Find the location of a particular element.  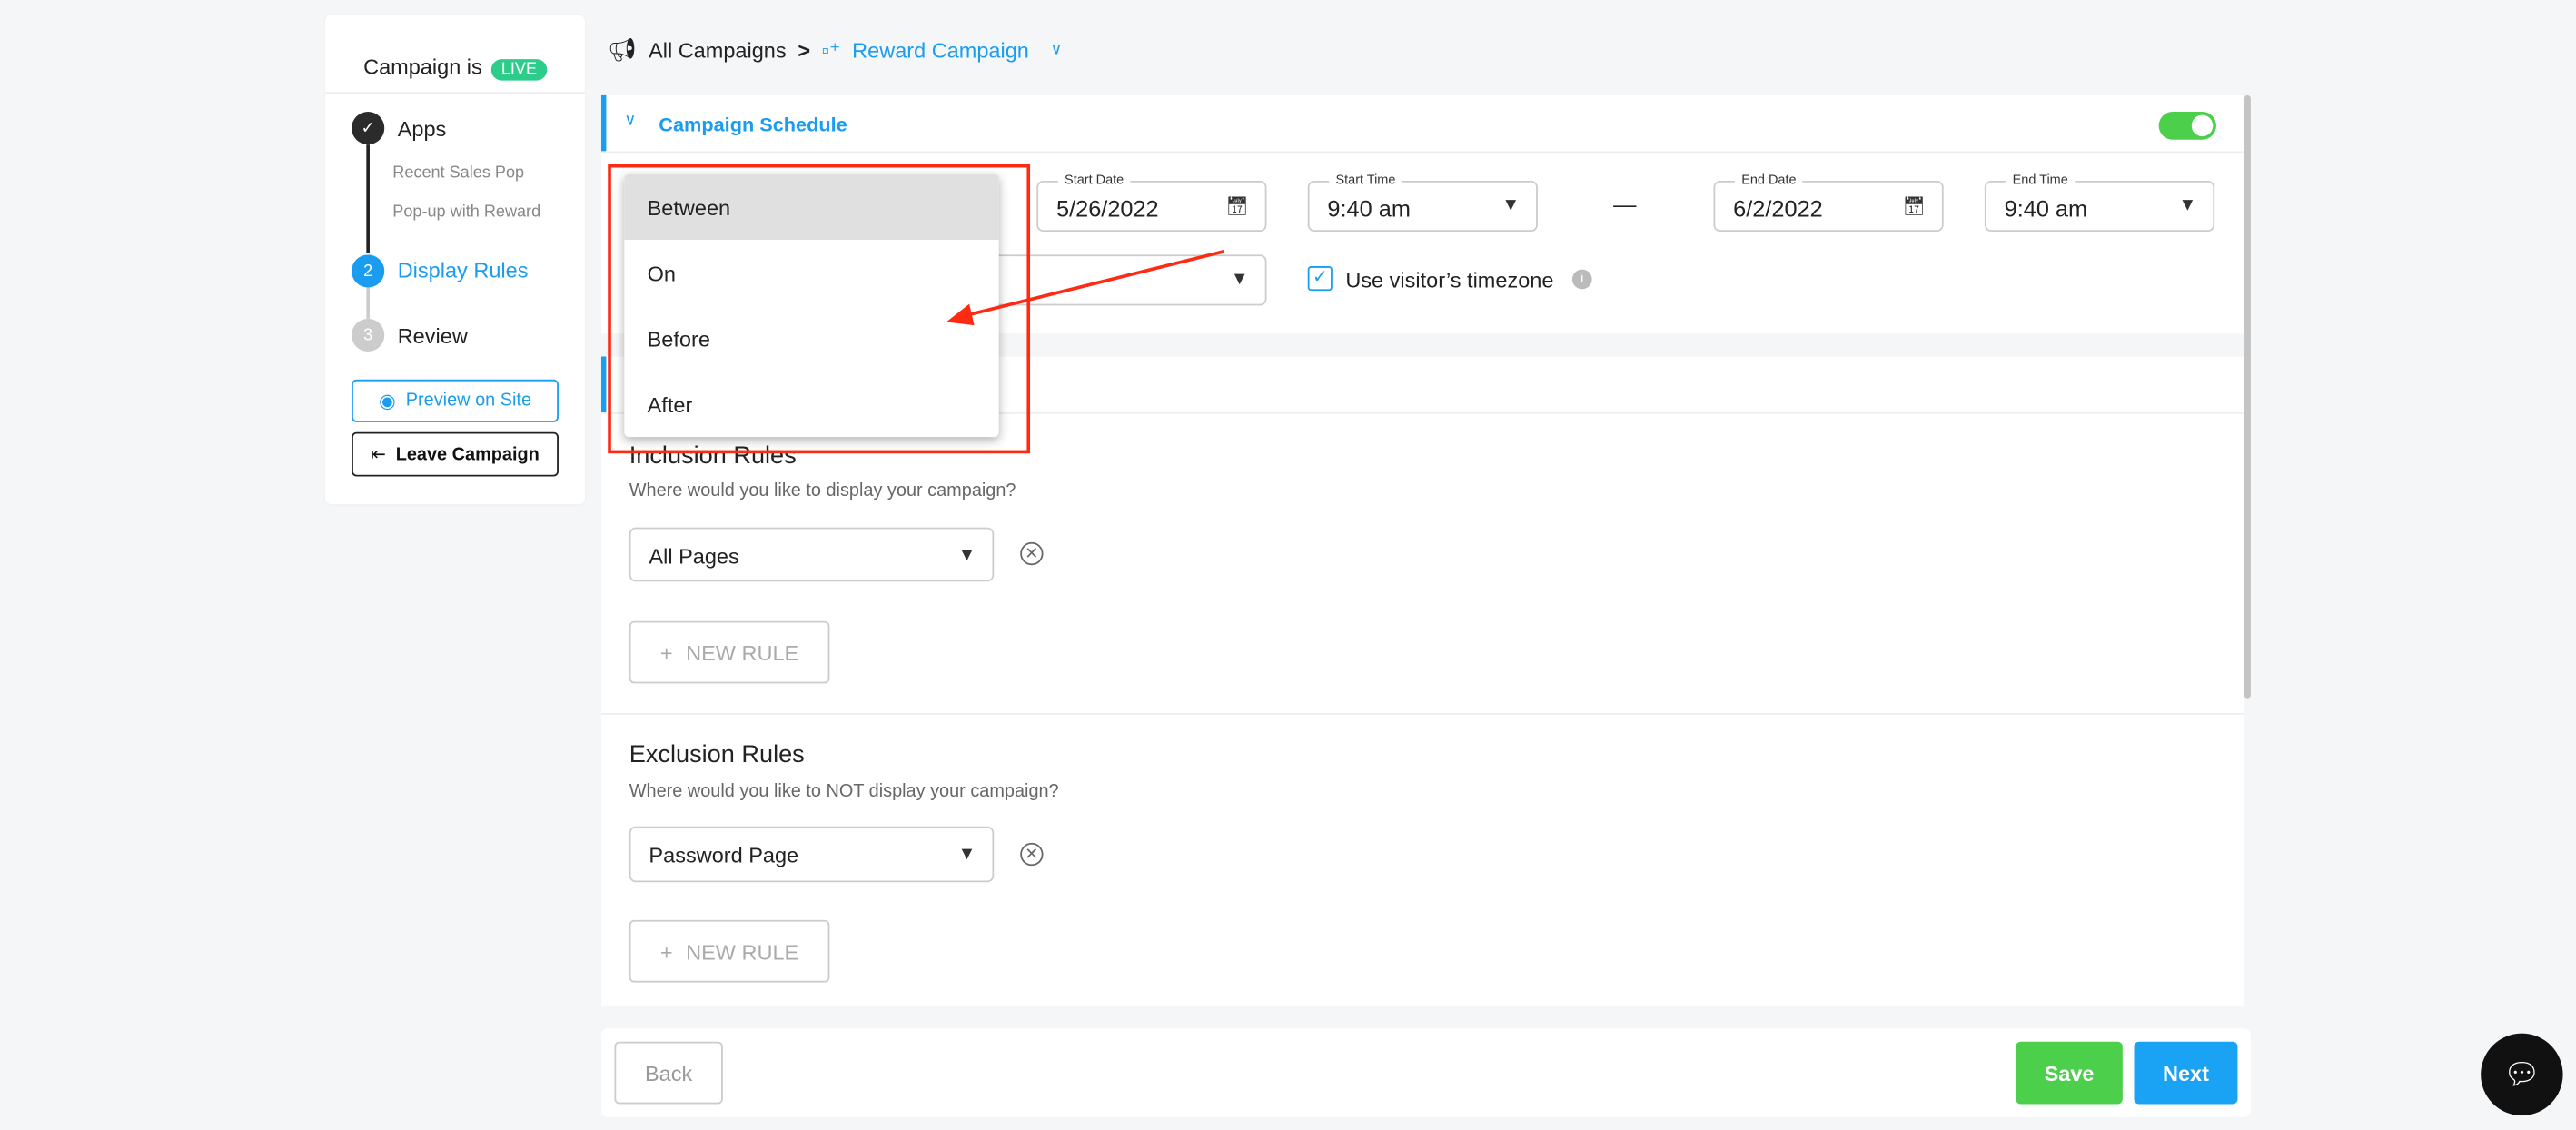

annotation-arrow is located at coordinates (1085, 287).